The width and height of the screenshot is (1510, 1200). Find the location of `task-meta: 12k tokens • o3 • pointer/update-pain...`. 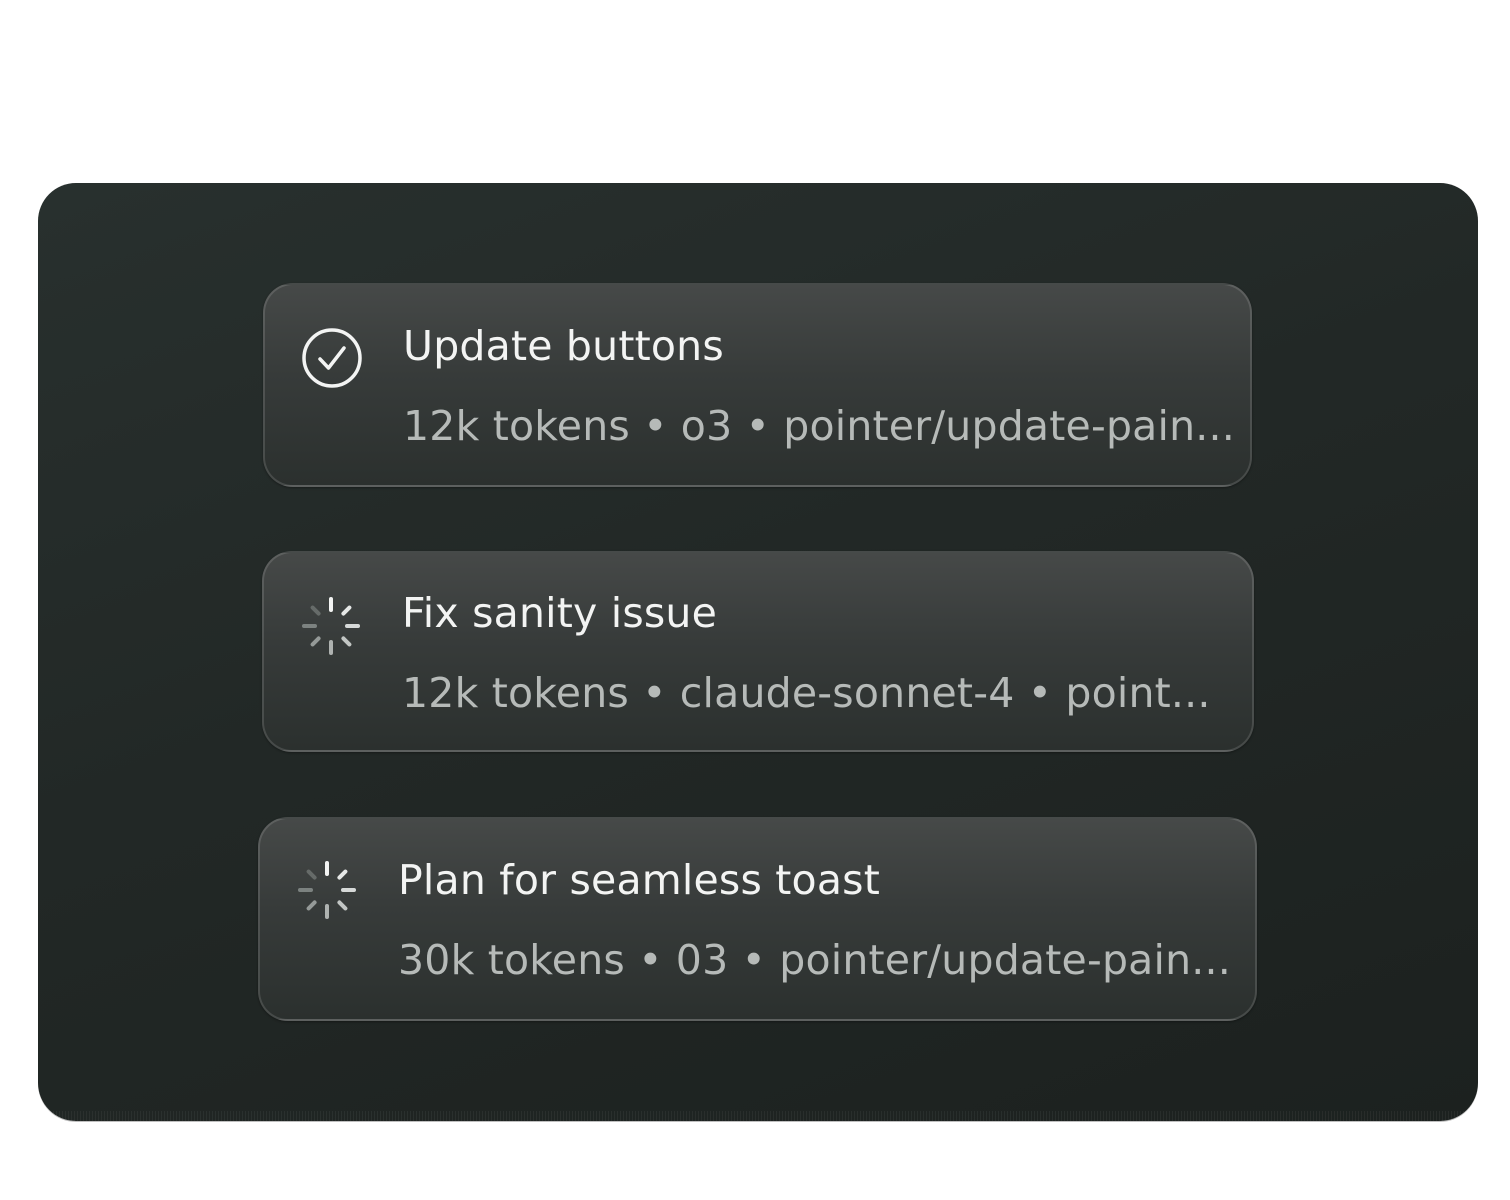

task-meta: 12k tokens • o3 • pointer/update-pain... is located at coordinates (819, 426).